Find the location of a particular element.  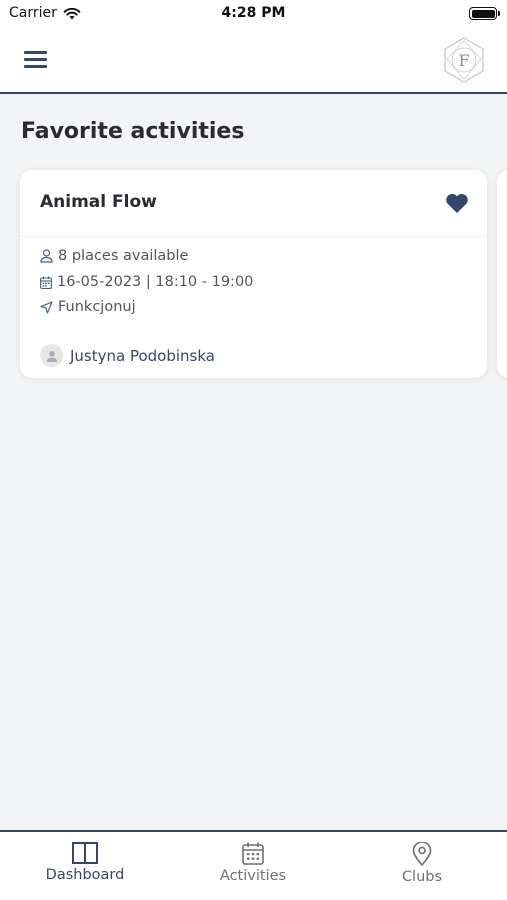

heart-icon is located at coordinates (457, 203).